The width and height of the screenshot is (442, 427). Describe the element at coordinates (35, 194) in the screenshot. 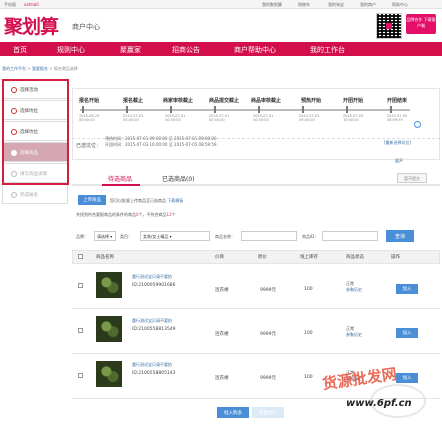

I see `sidebar-item-complete: 完成报名` at that location.